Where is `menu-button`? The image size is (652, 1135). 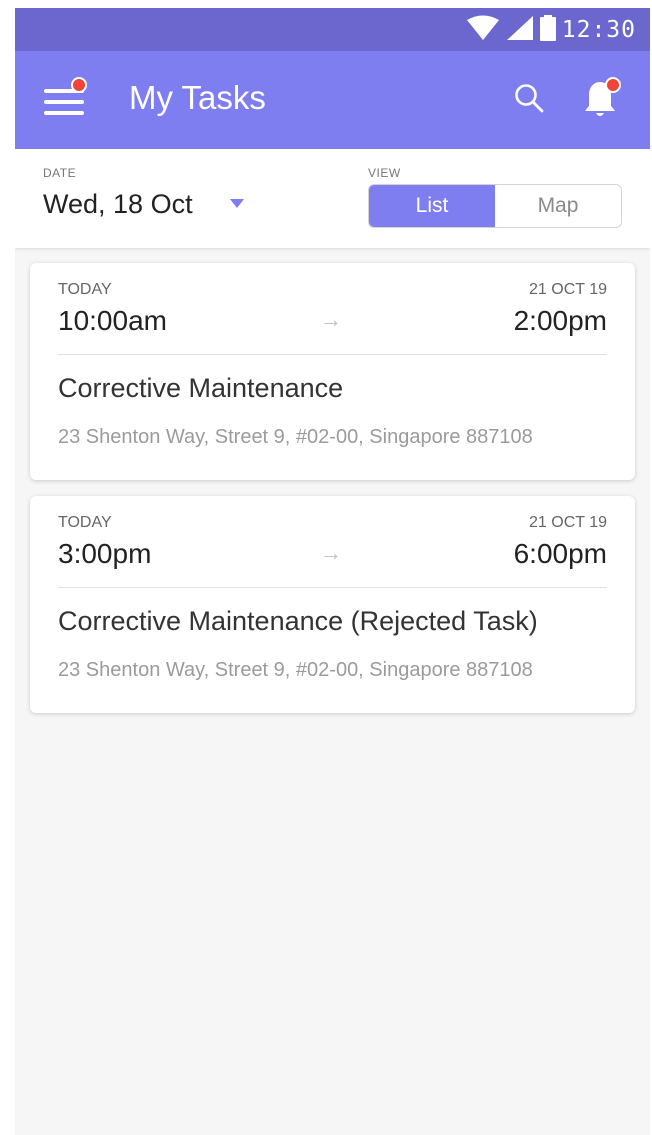 menu-button is located at coordinates (67, 99).